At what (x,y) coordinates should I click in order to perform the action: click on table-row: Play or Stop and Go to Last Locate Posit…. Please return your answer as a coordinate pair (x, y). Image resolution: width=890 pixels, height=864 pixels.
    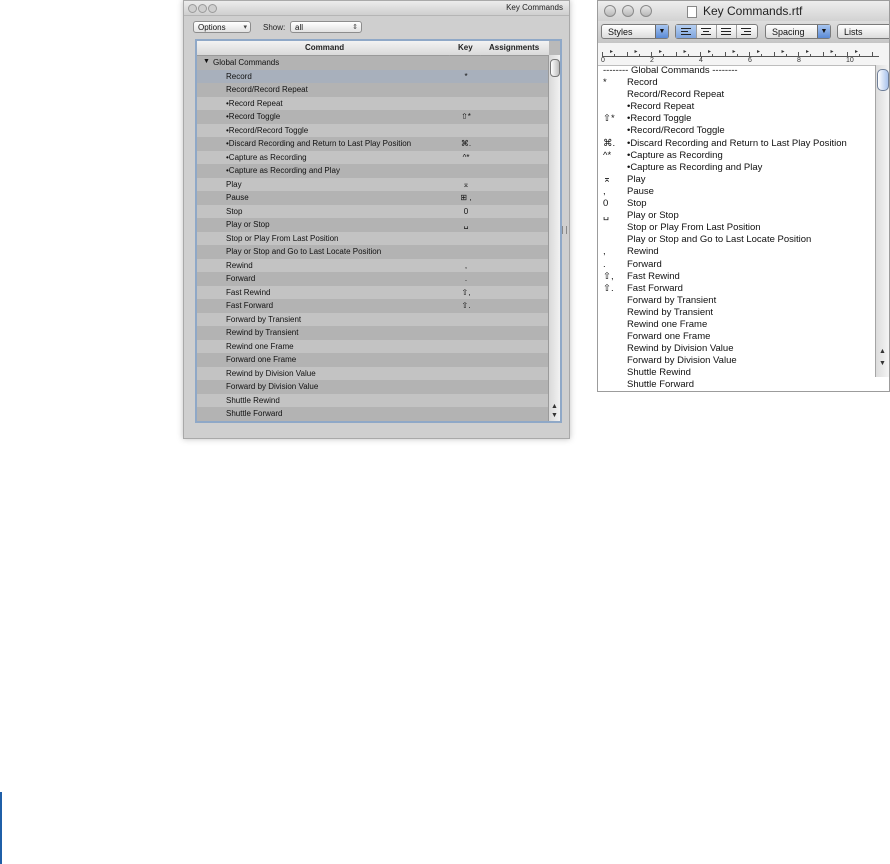
    Looking at the image, I should click on (373, 252).